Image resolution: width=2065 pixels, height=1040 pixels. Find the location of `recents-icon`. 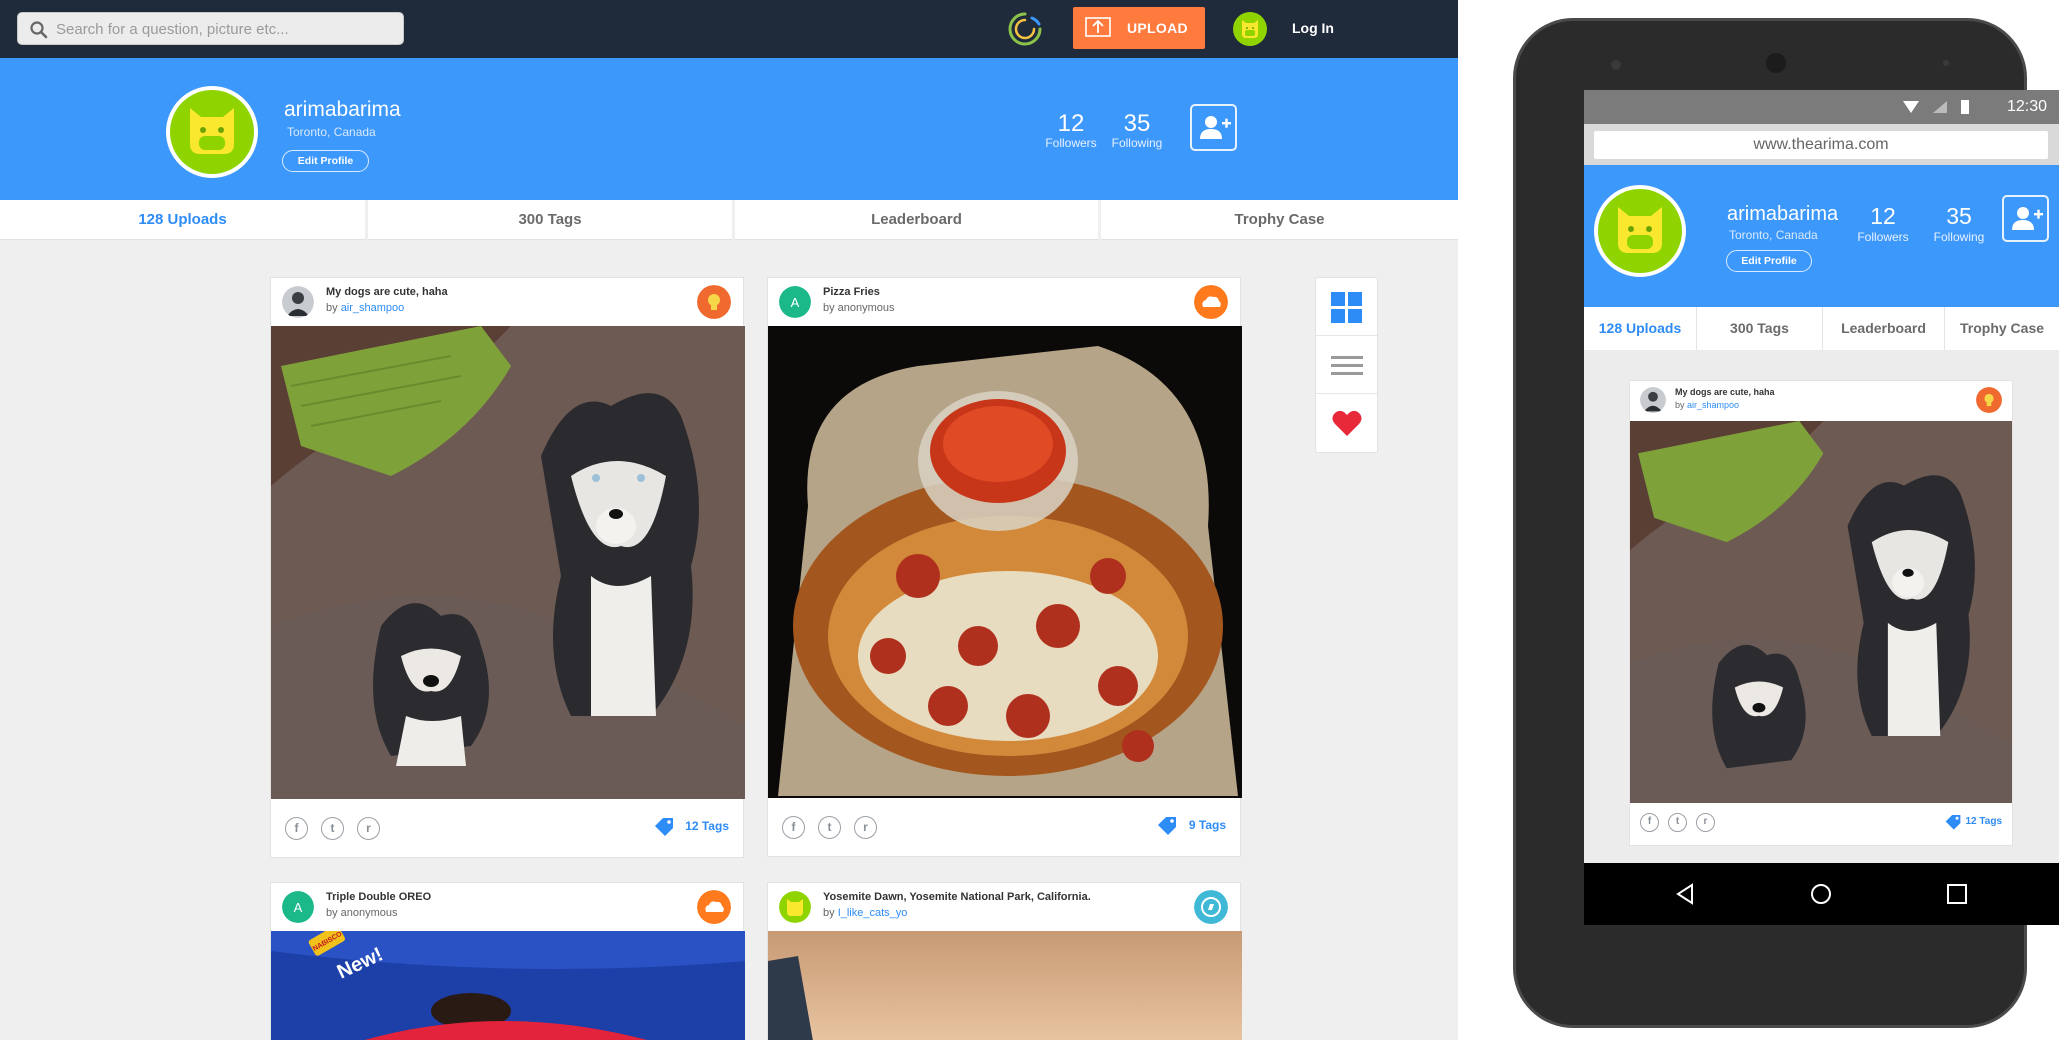

recents-icon is located at coordinates (1957, 894).